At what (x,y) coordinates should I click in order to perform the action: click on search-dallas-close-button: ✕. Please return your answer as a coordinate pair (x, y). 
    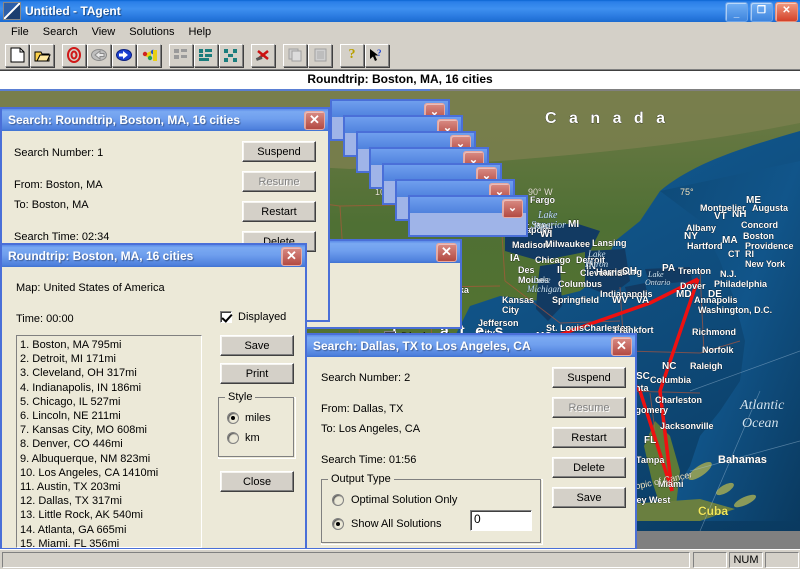
    Looking at the image, I should click on (621, 346).